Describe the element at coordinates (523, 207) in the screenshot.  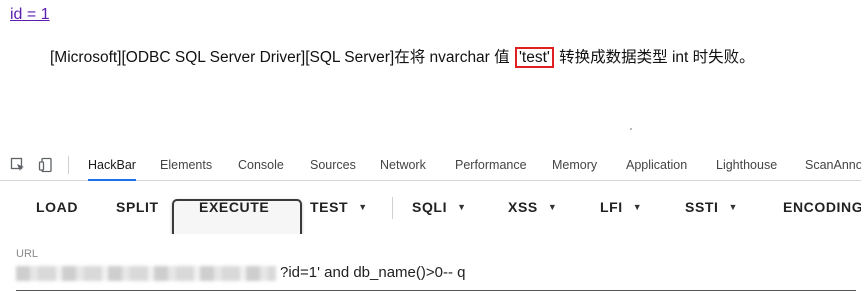
I see `xss-label: XSS` at that location.